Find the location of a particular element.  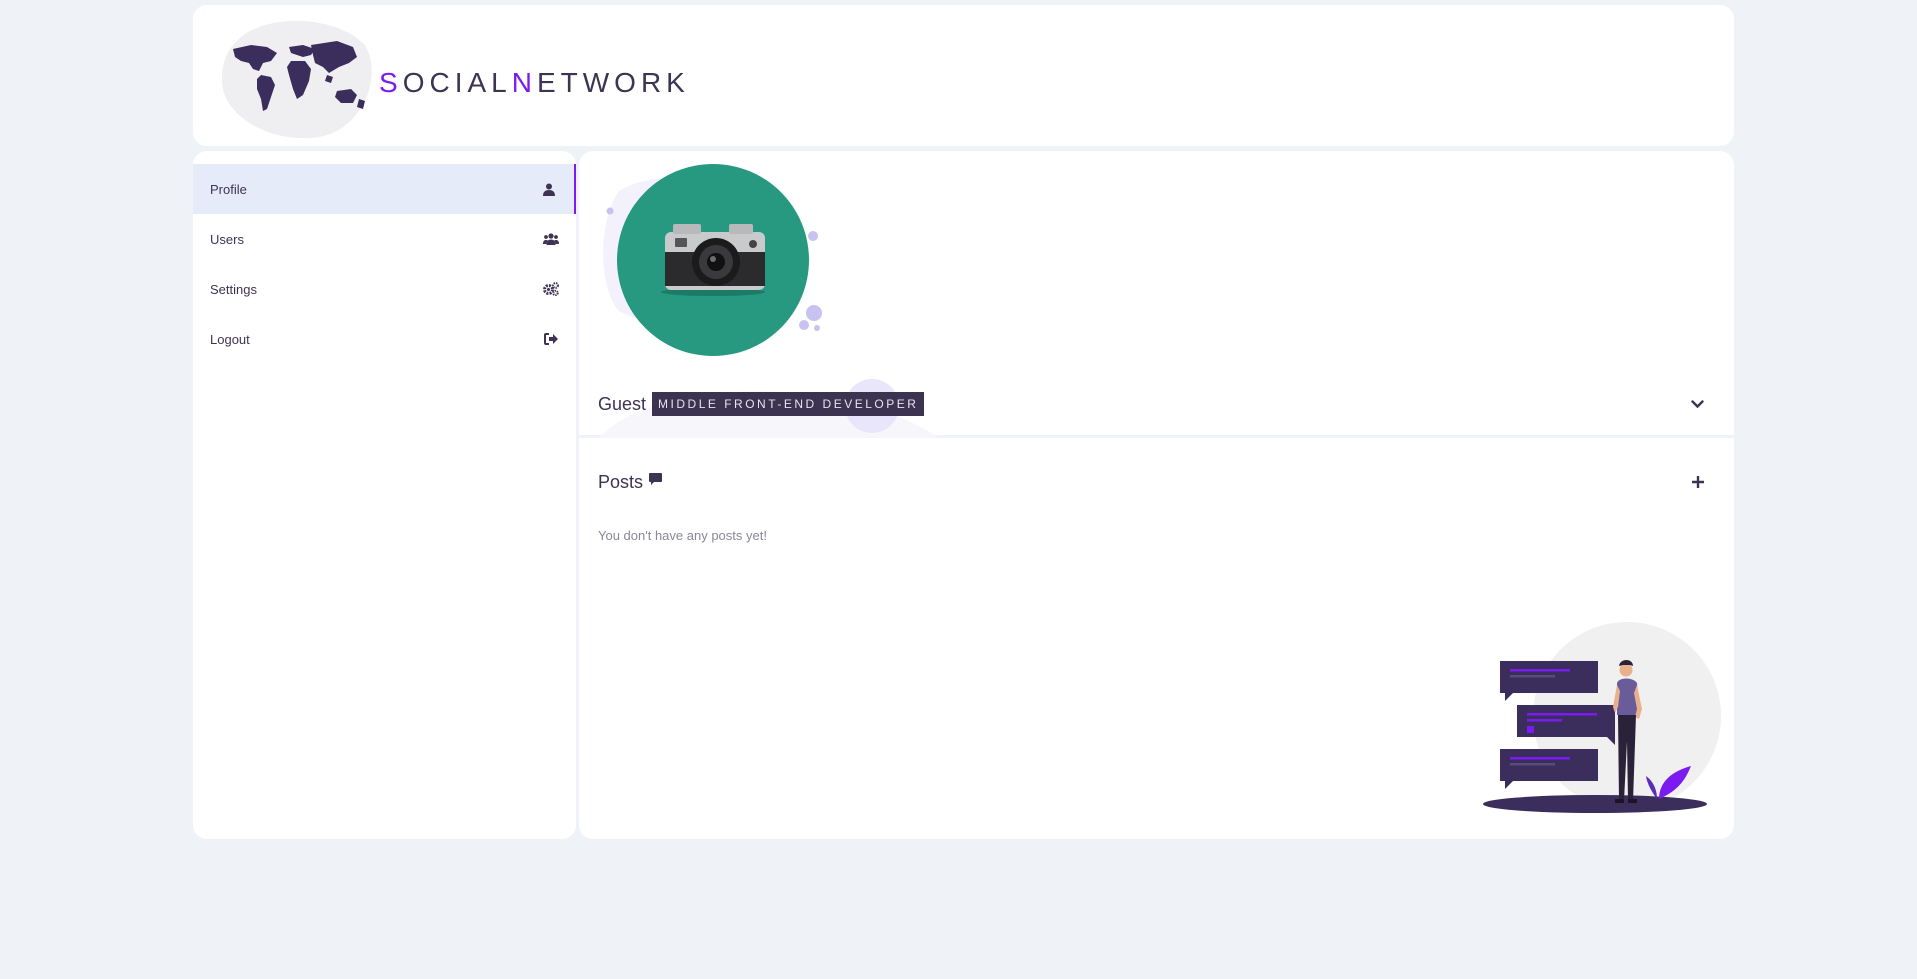

empty-posts-message: You don't have any posts yet! is located at coordinates (682, 535).